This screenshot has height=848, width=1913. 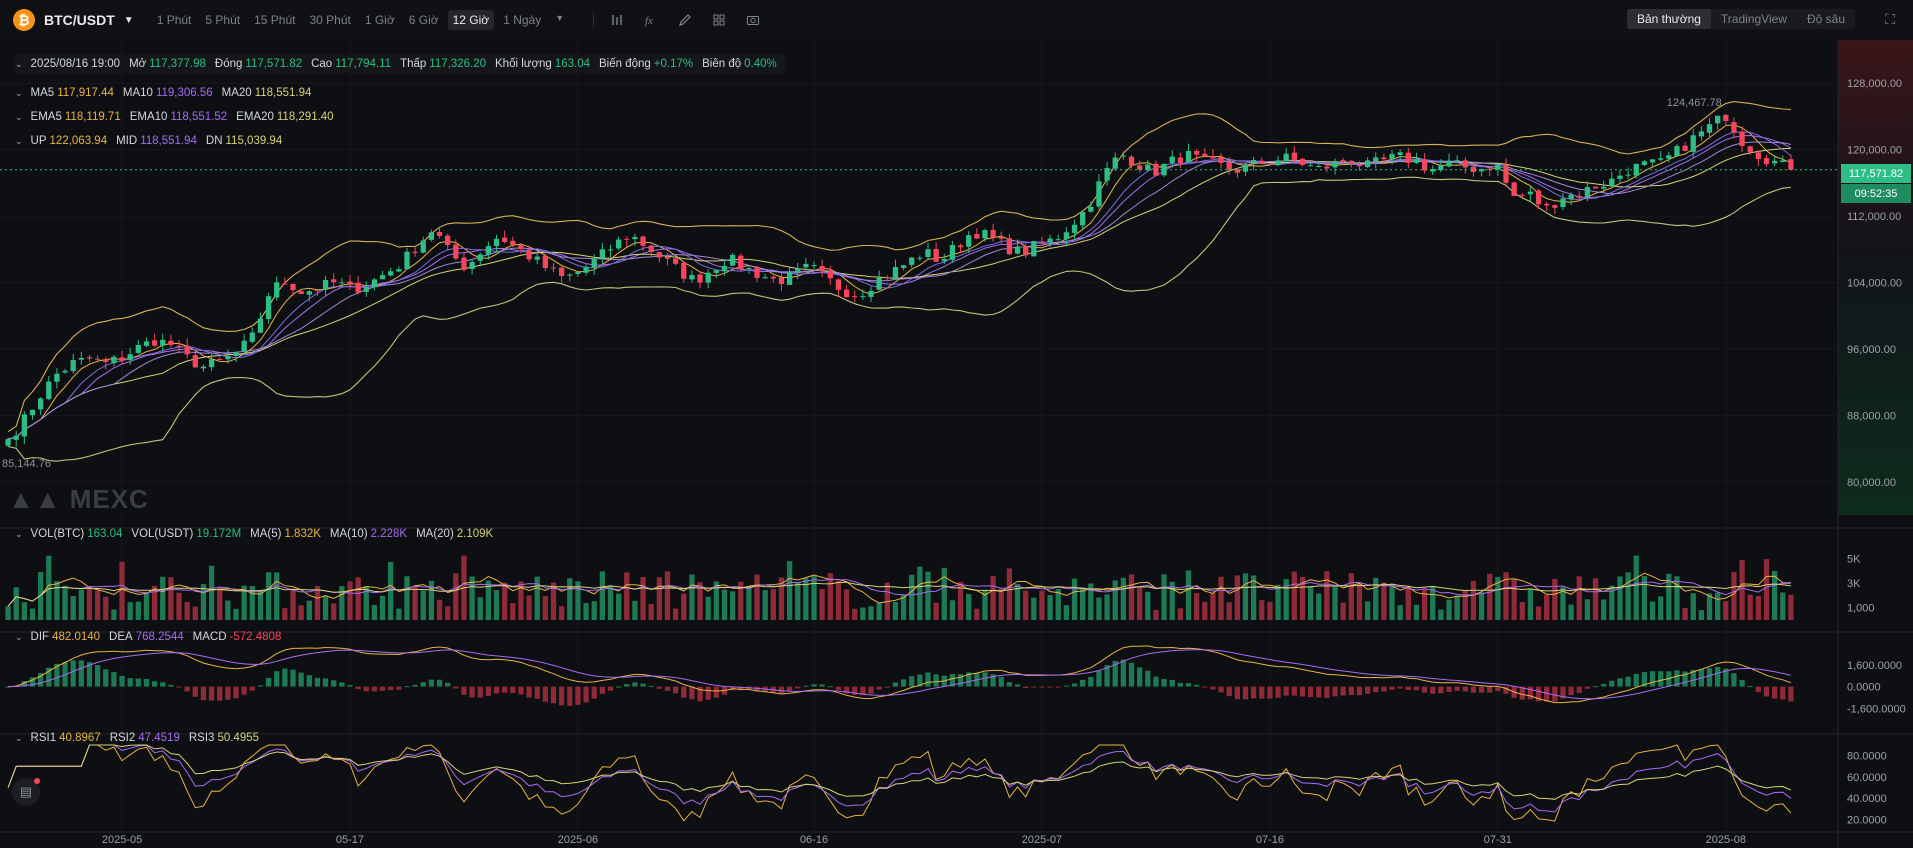 What do you see at coordinates (617, 20) in the screenshot?
I see `indicator-icon` at bounding box center [617, 20].